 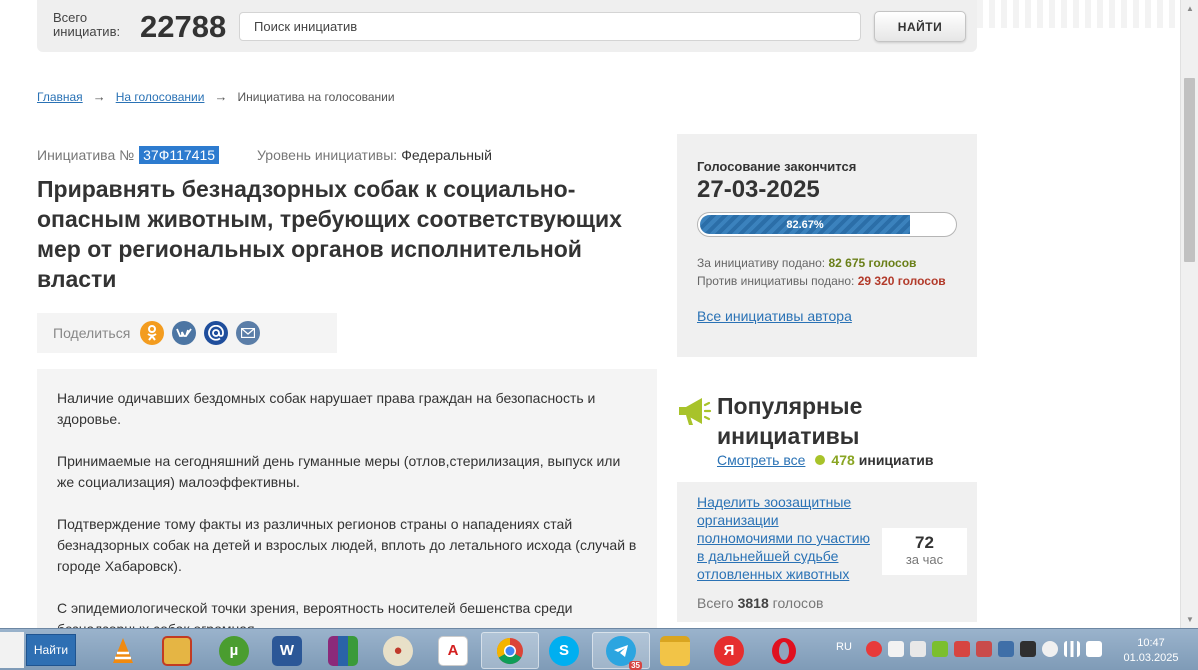 I want to click on votes-for-label: За инициативу подано:, so click(x=761, y=263).